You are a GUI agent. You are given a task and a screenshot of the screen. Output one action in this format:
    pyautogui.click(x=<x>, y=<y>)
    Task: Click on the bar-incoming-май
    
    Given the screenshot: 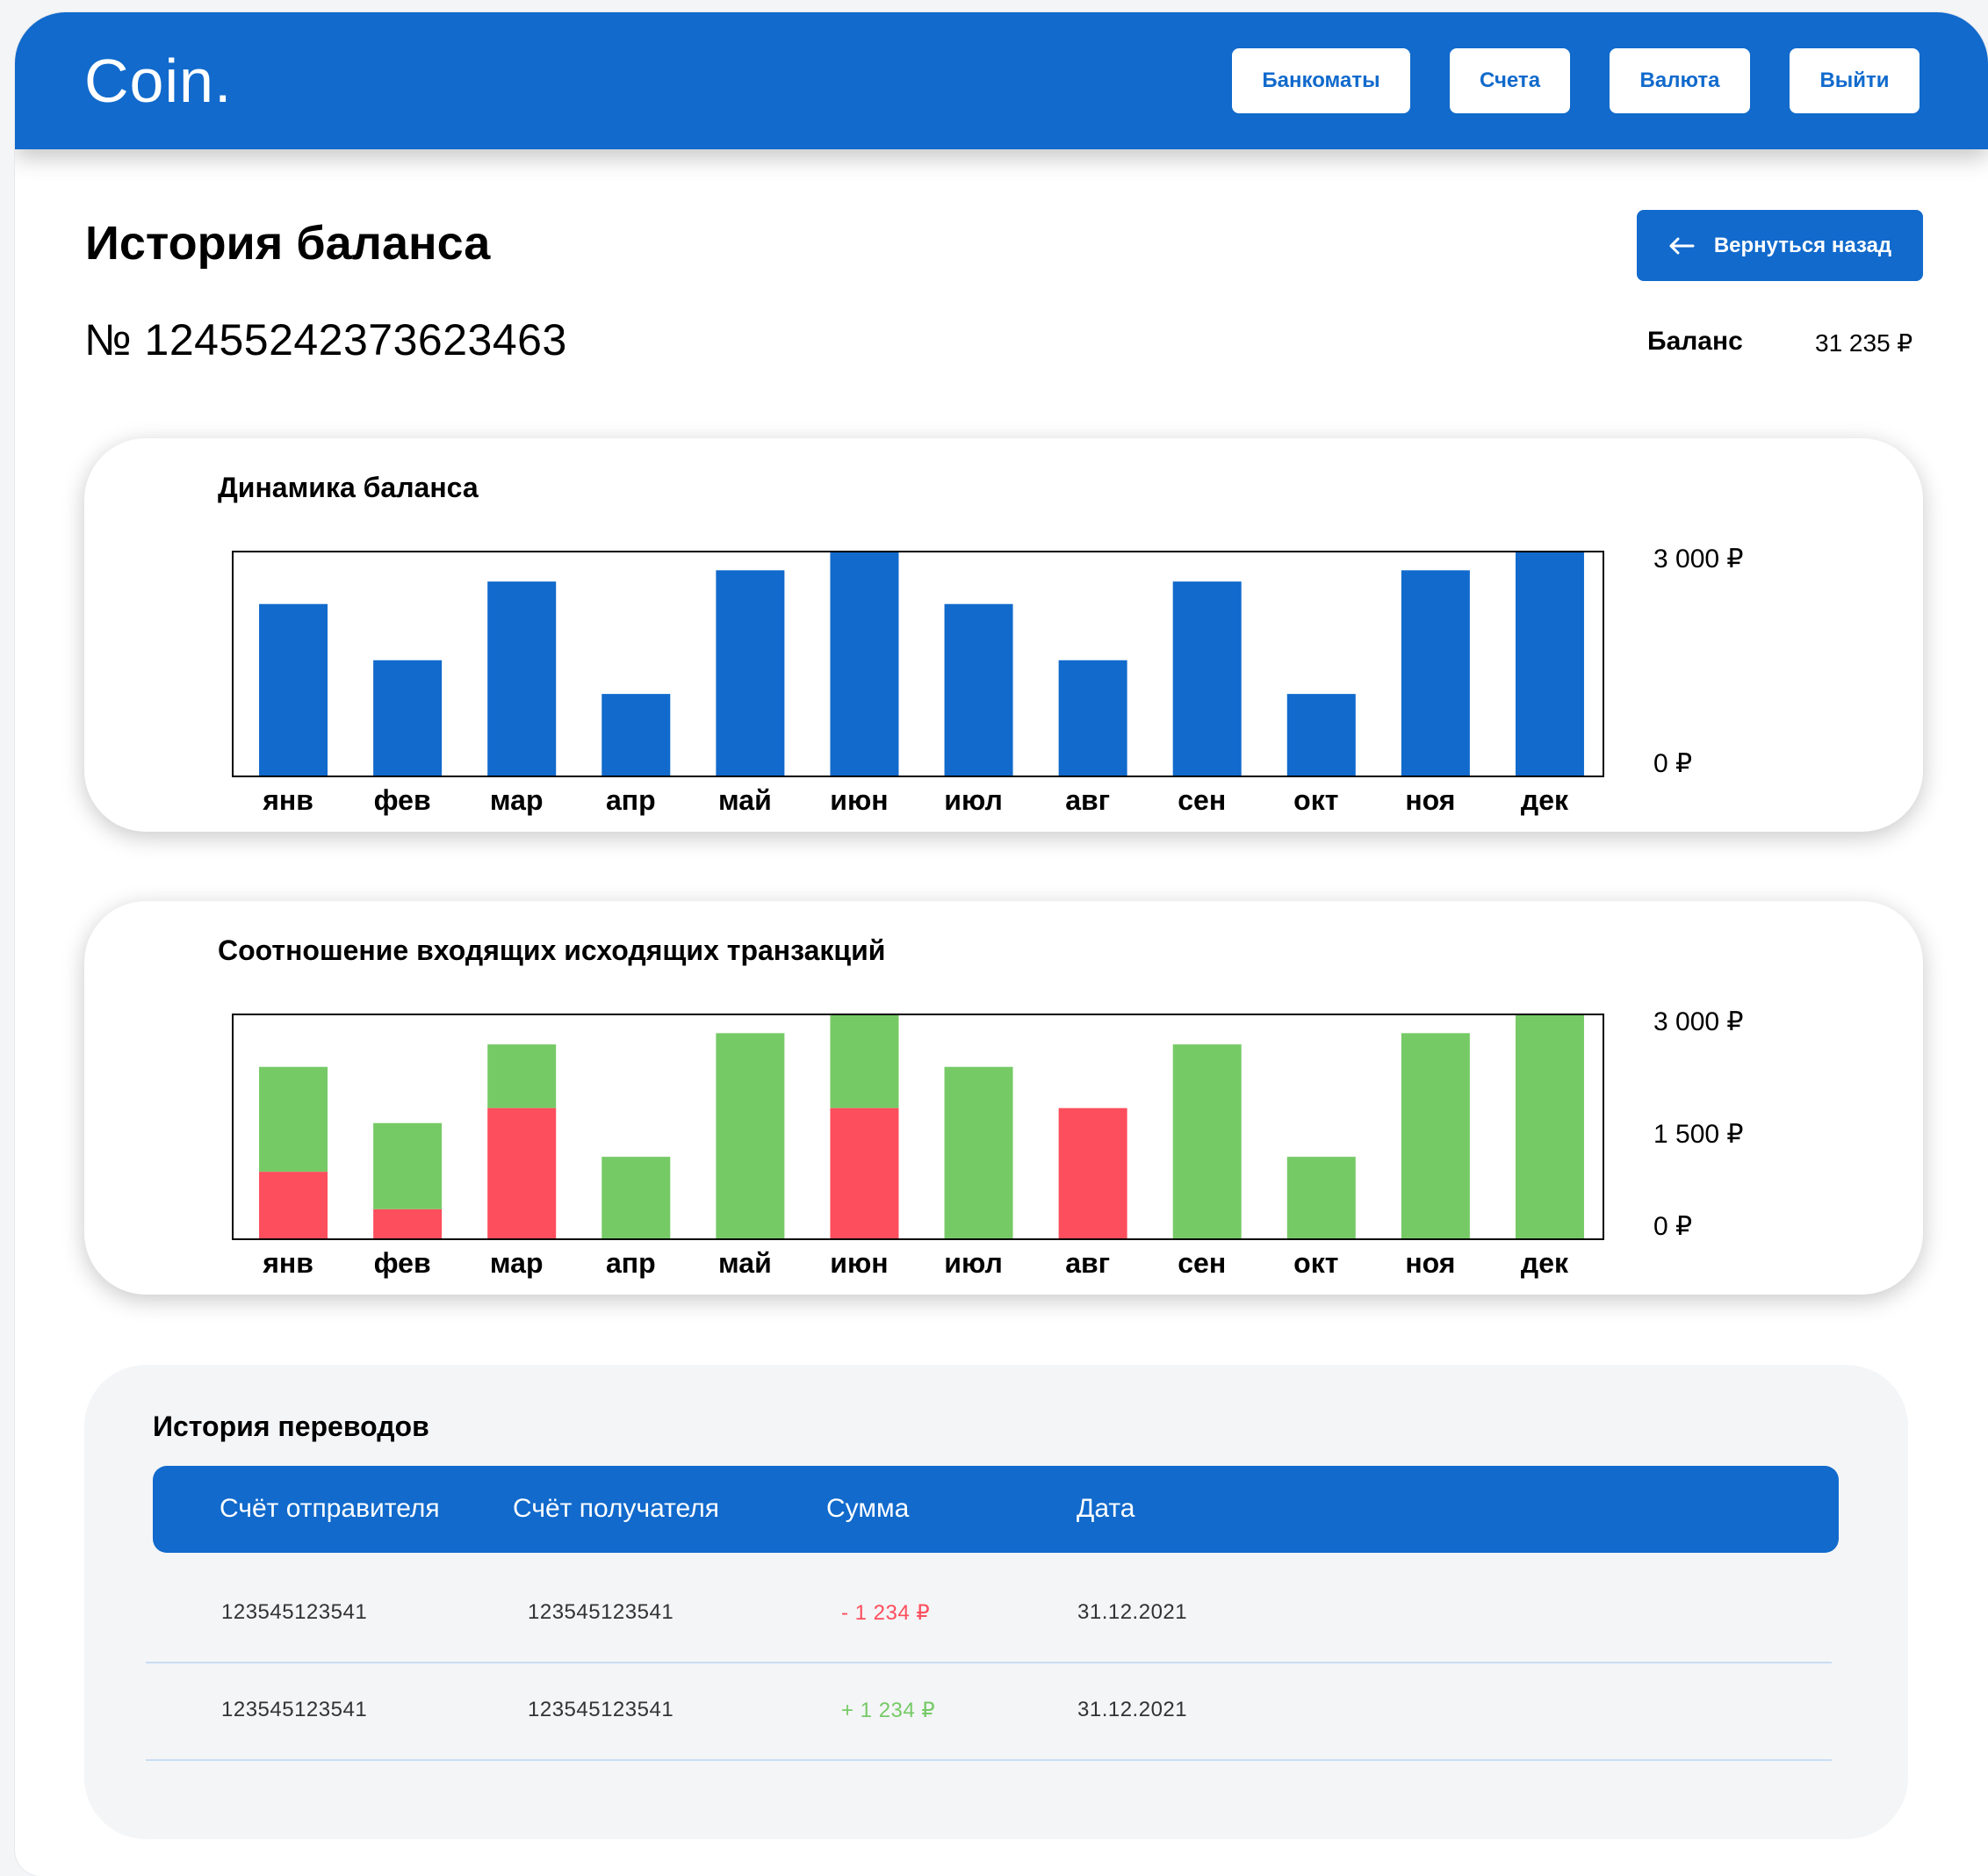 What is the action you would take?
    pyautogui.click(x=750, y=1136)
    